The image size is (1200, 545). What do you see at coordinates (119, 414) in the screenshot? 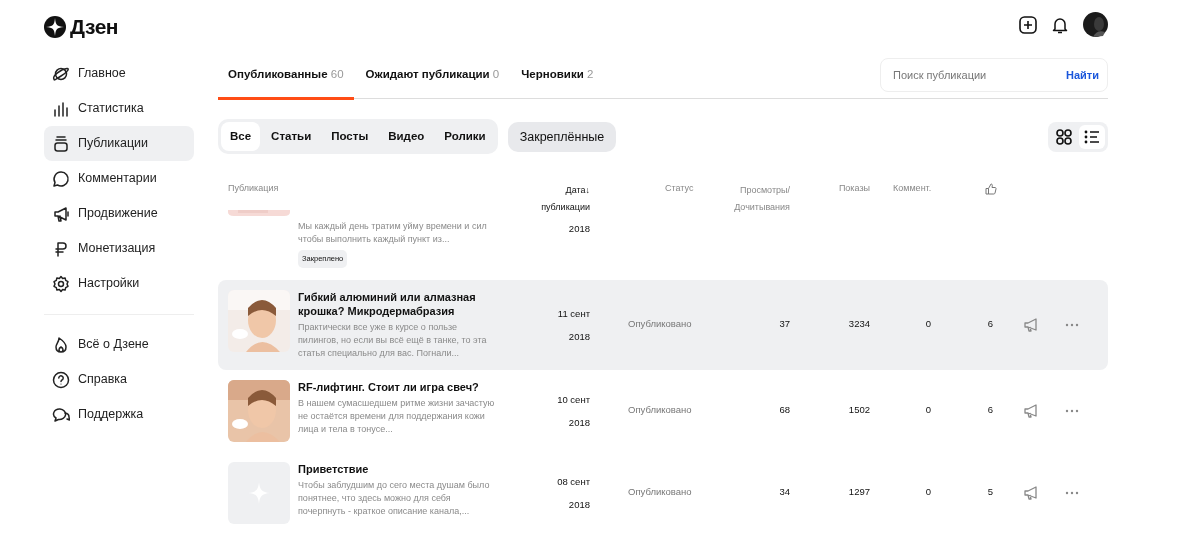
I see `sidebar-item: Поддержка` at bounding box center [119, 414].